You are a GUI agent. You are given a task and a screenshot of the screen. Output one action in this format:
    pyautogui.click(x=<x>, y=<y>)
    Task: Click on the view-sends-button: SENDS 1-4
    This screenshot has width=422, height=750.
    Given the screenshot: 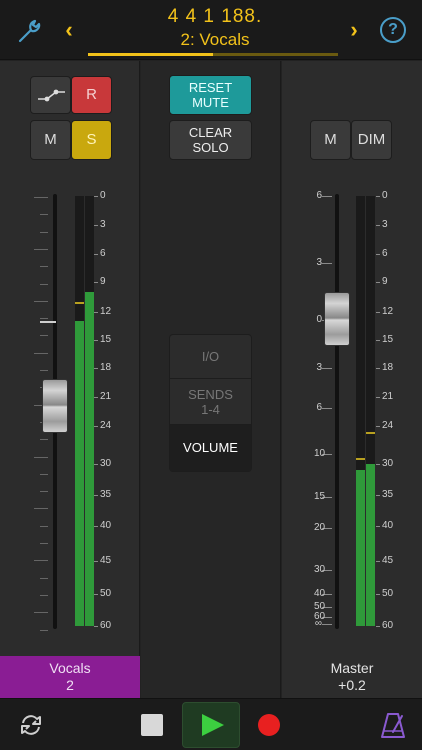 What is the action you would take?
    pyautogui.click(x=210, y=402)
    